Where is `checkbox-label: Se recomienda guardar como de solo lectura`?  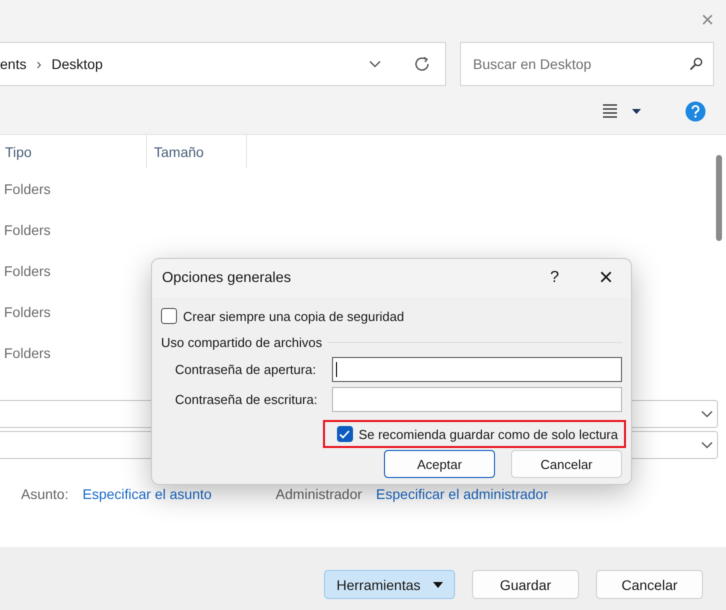
checkbox-label: Se recomienda guardar como de solo lectura is located at coordinates (488, 434).